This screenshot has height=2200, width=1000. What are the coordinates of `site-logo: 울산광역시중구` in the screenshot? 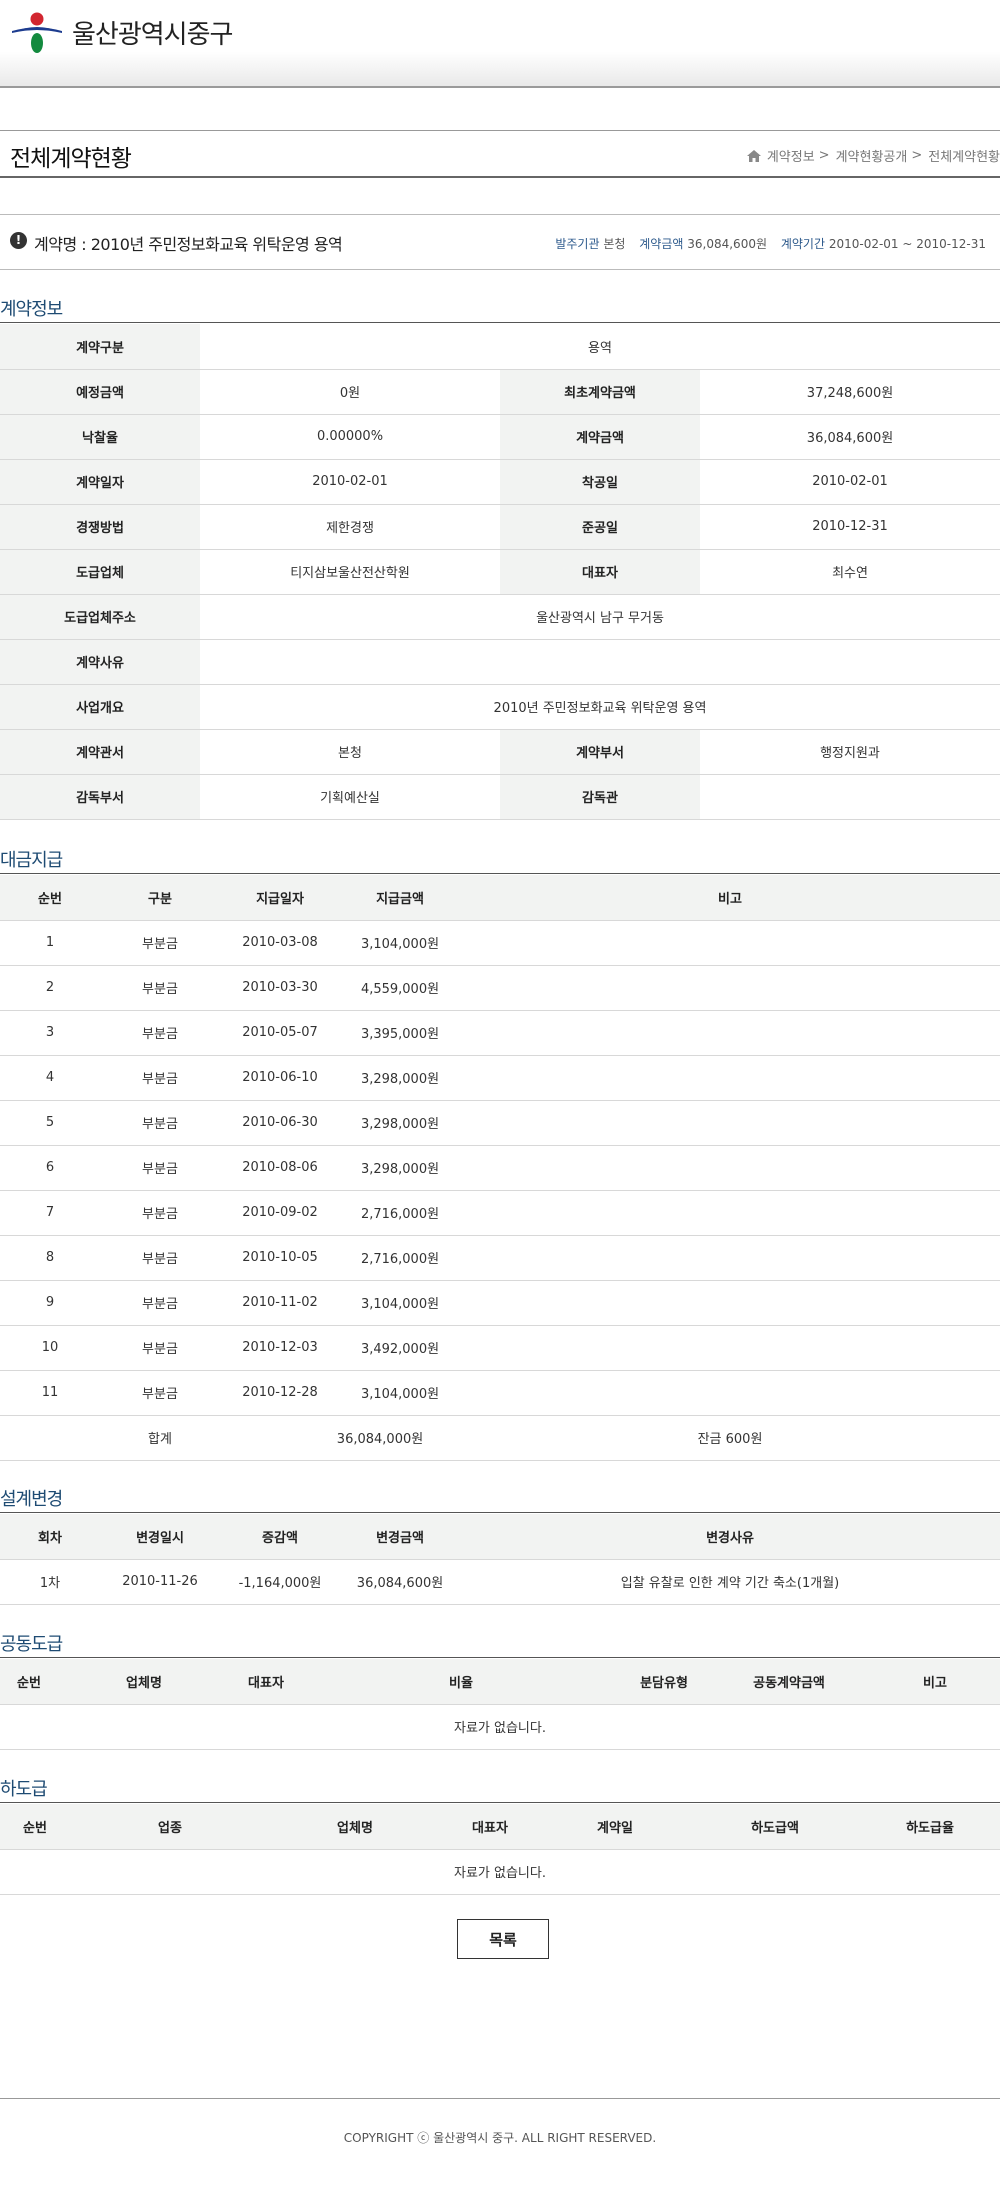 It's located at (121, 32).